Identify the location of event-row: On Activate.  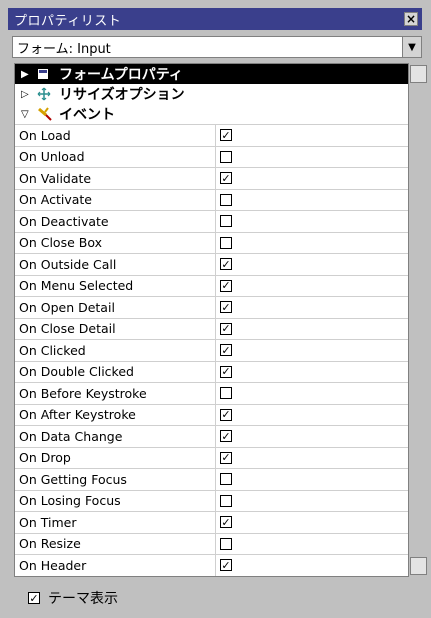
(211, 199).